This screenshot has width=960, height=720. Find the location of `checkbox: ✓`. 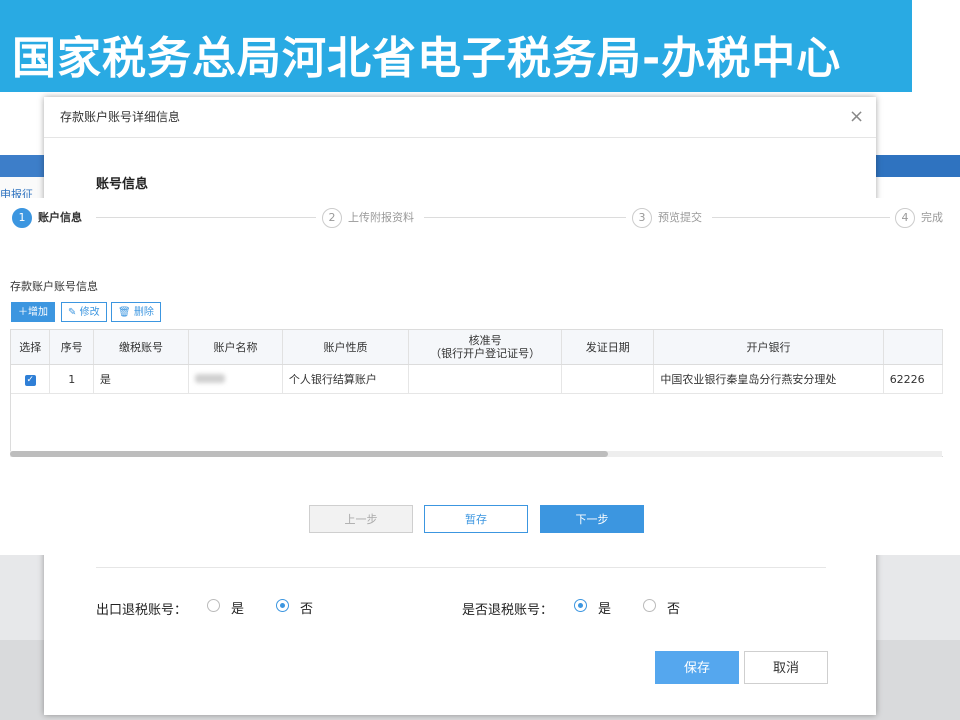

checkbox: ✓ is located at coordinates (30, 380).